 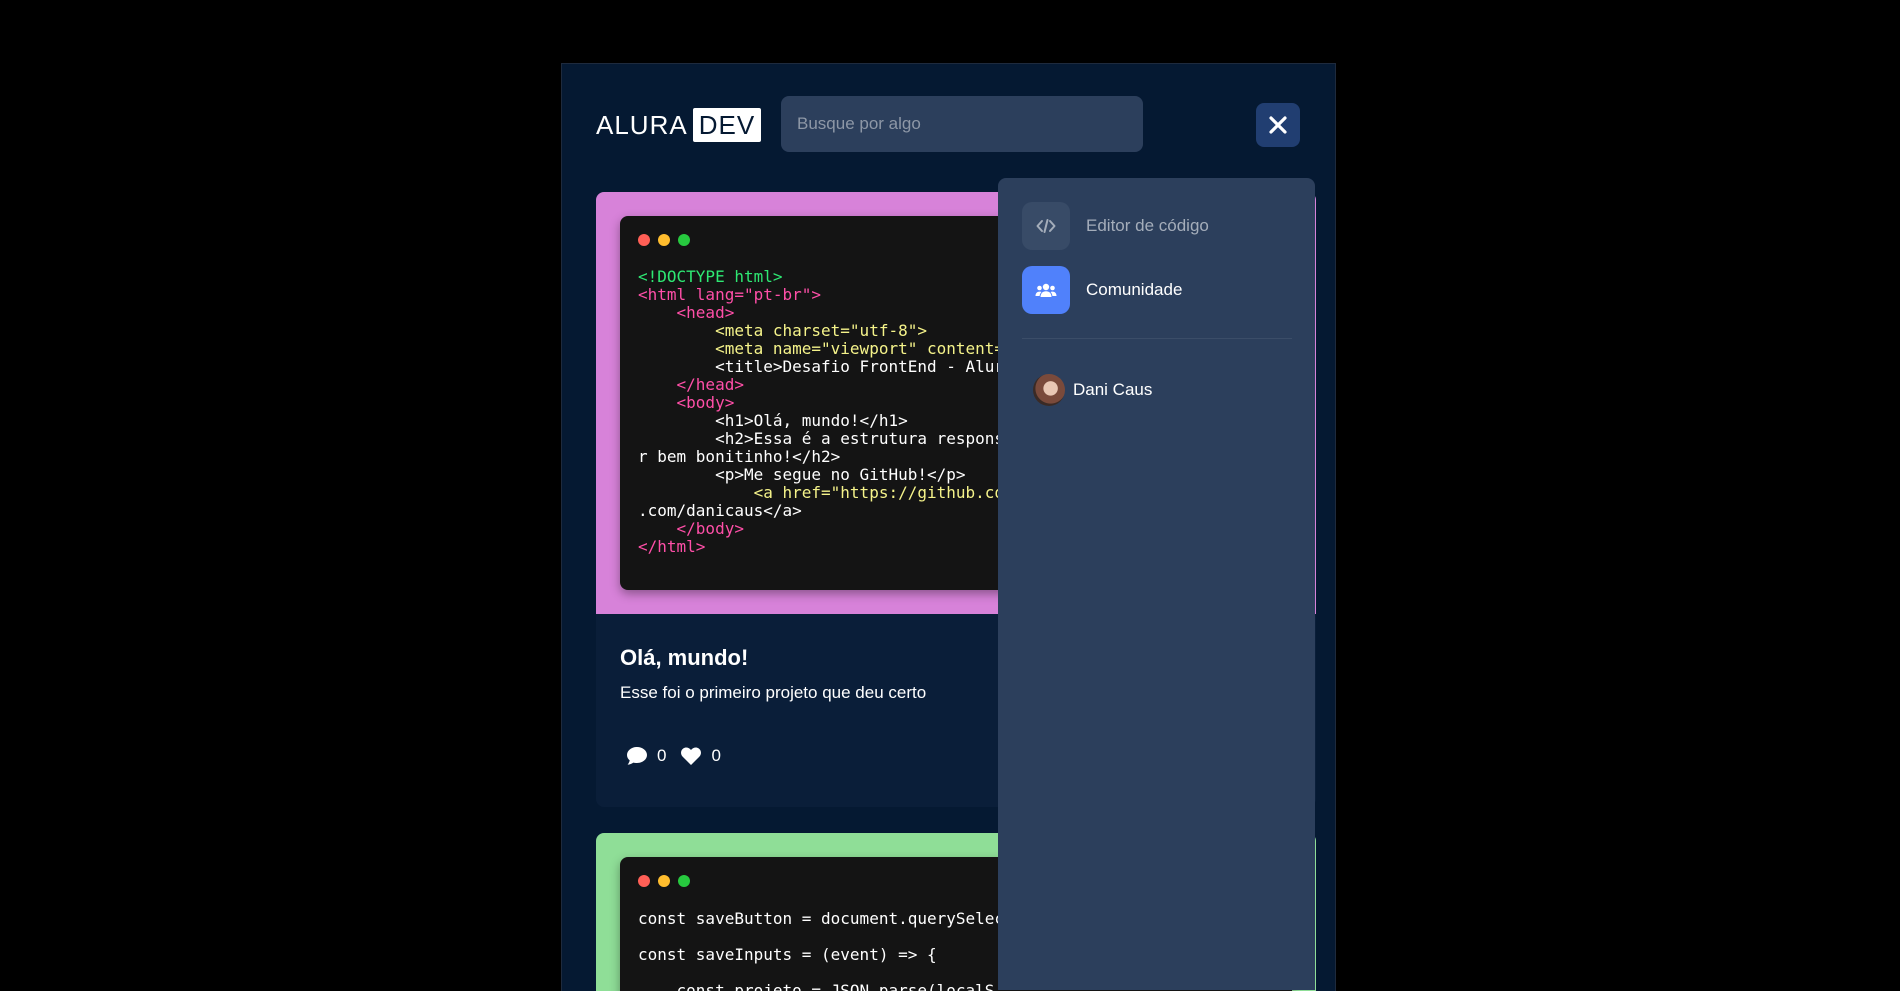 What do you see at coordinates (1156, 584) in the screenshot?
I see `side-menu: Editor de código Comunidade Dani Caus` at bounding box center [1156, 584].